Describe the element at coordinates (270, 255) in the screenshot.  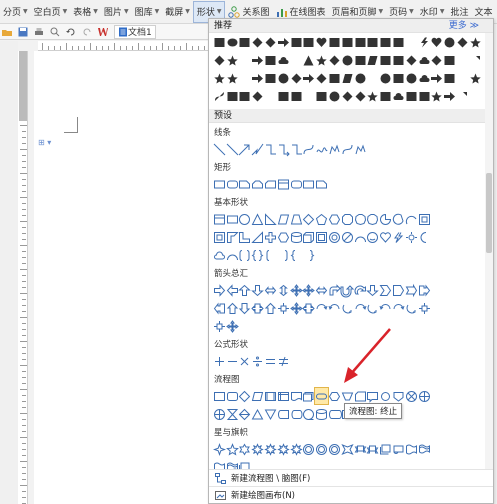
I see `basic-shape-lb-icon` at that location.